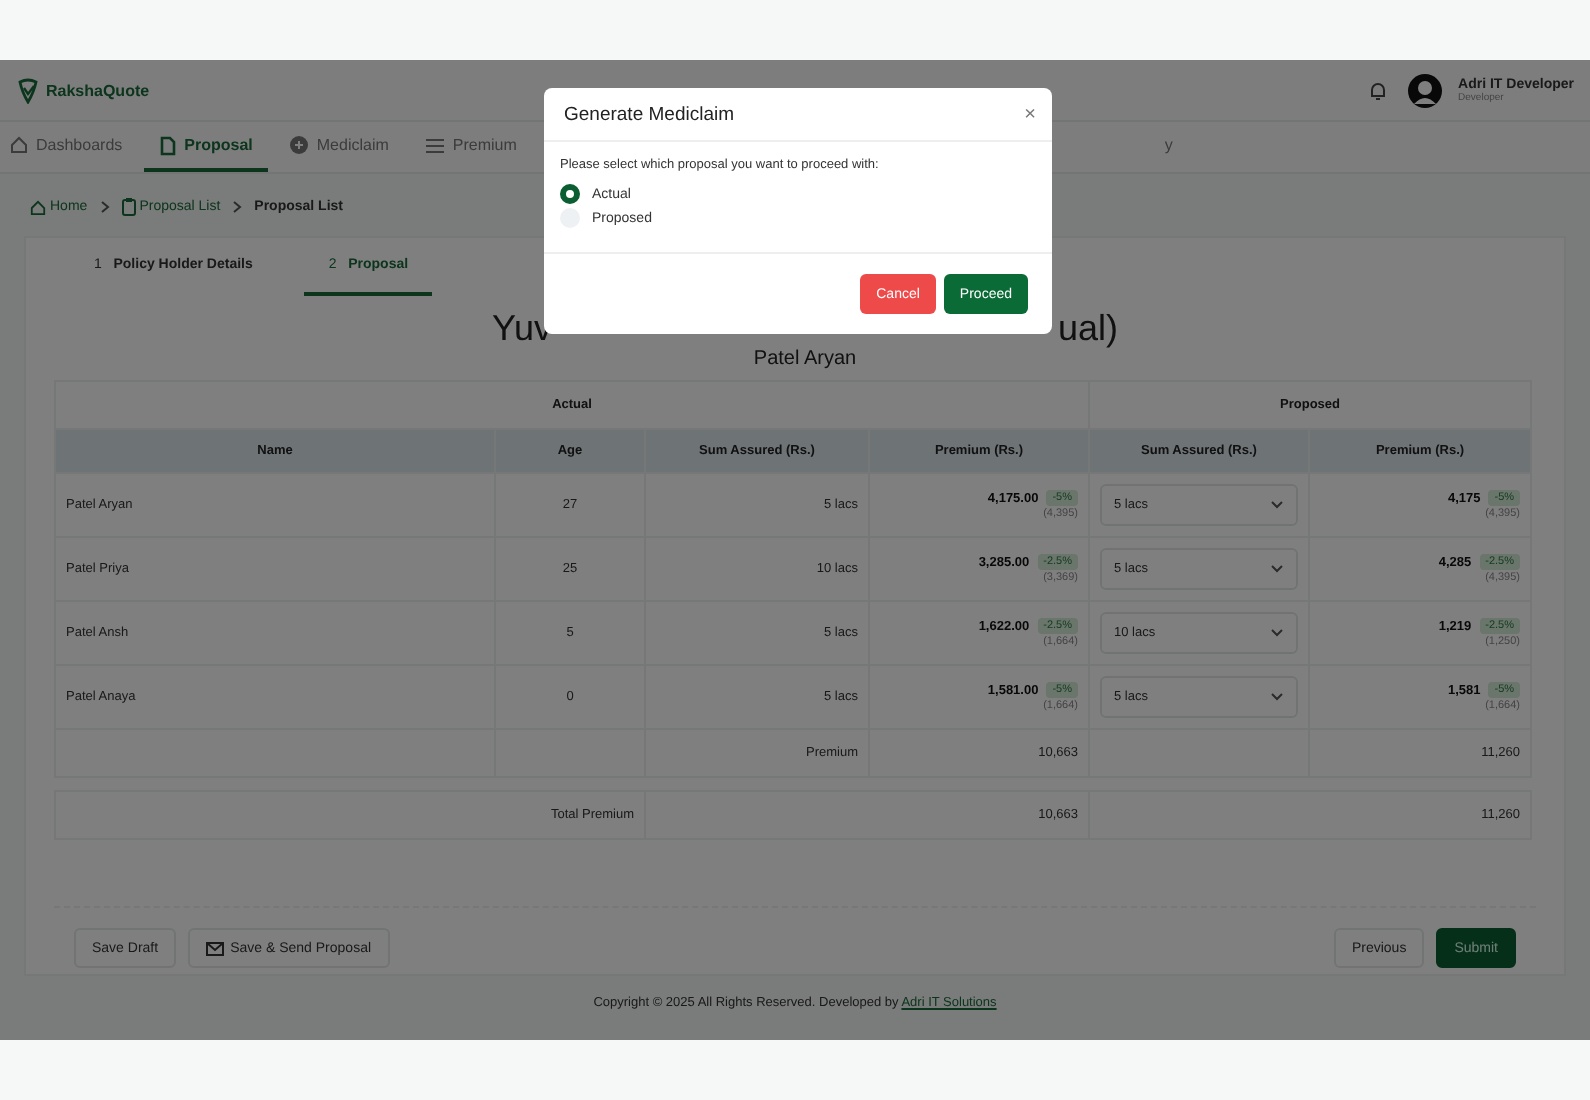 The width and height of the screenshot is (1590, 1100). Describe the element at coordinates (168, 145) in the screenshot. I see `document-icon` at that location.